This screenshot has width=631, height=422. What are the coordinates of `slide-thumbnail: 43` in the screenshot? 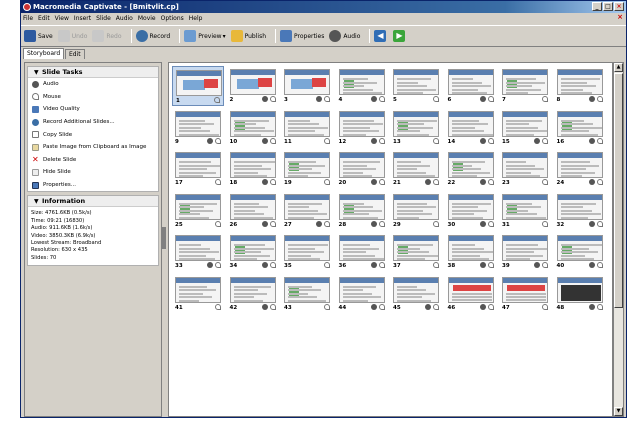 It's located at (307, 294).